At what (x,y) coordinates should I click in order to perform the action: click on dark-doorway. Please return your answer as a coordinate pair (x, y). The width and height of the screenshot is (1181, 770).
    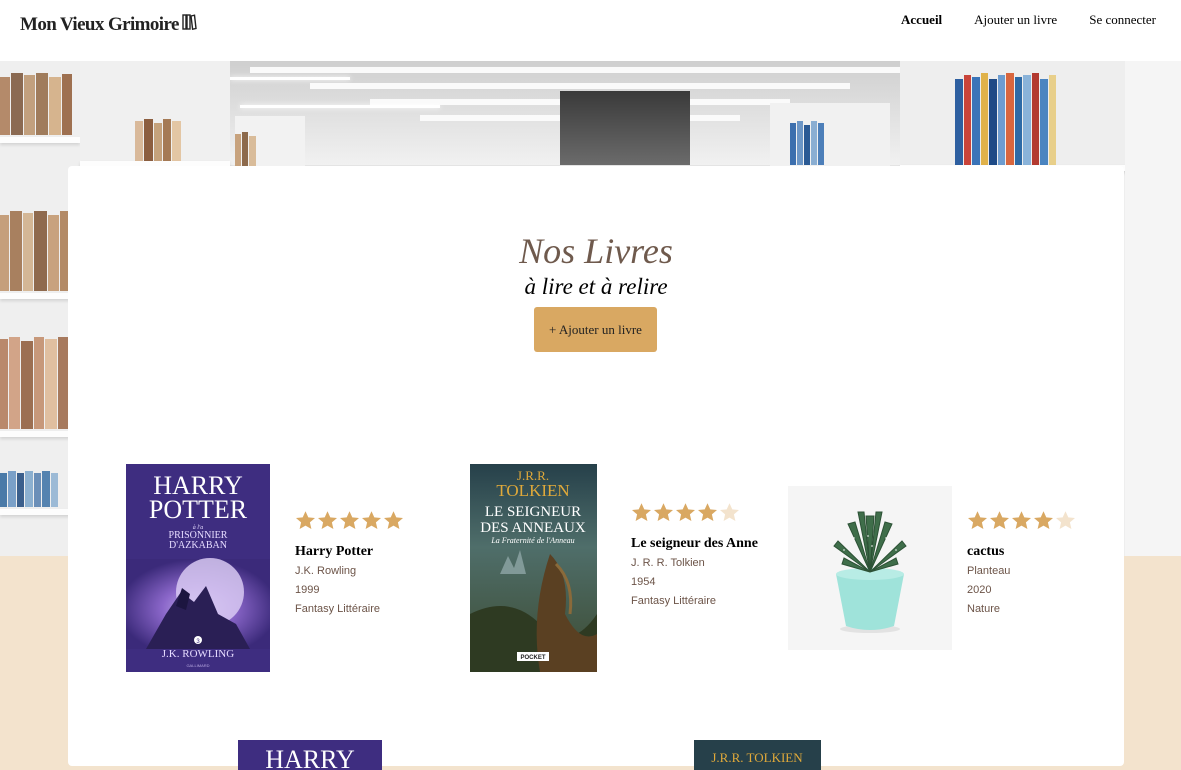
    Looking at the image, I should click on (625, 128).